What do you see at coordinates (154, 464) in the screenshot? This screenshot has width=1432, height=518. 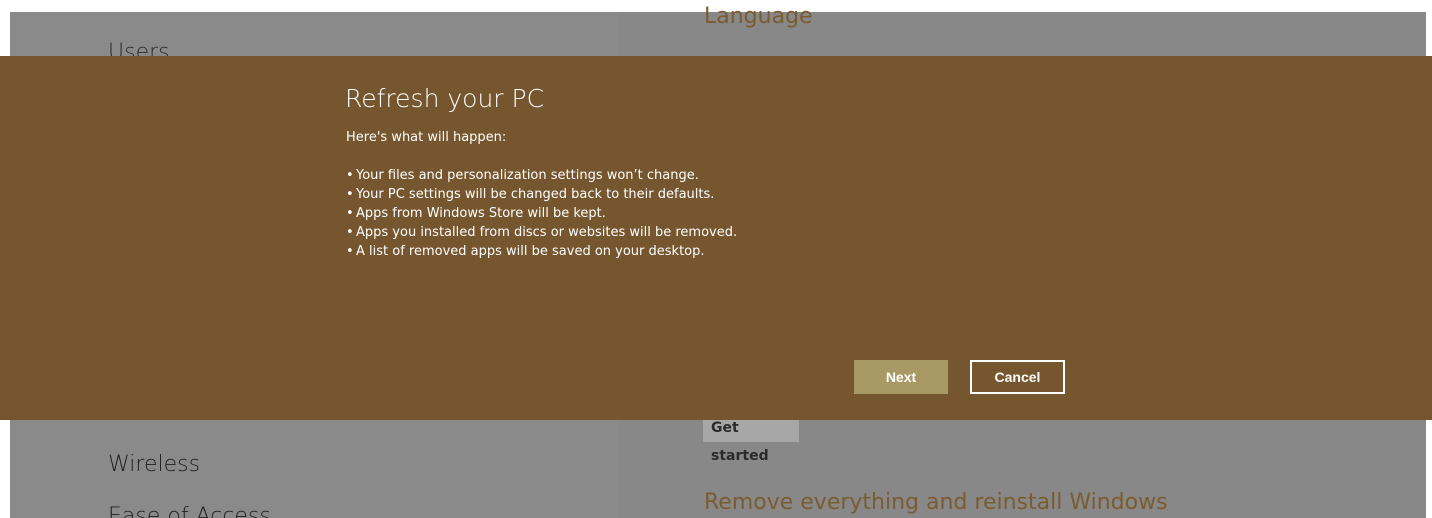 I see `nav-item-wireless: Wireless` at bounding box center [154, 464].